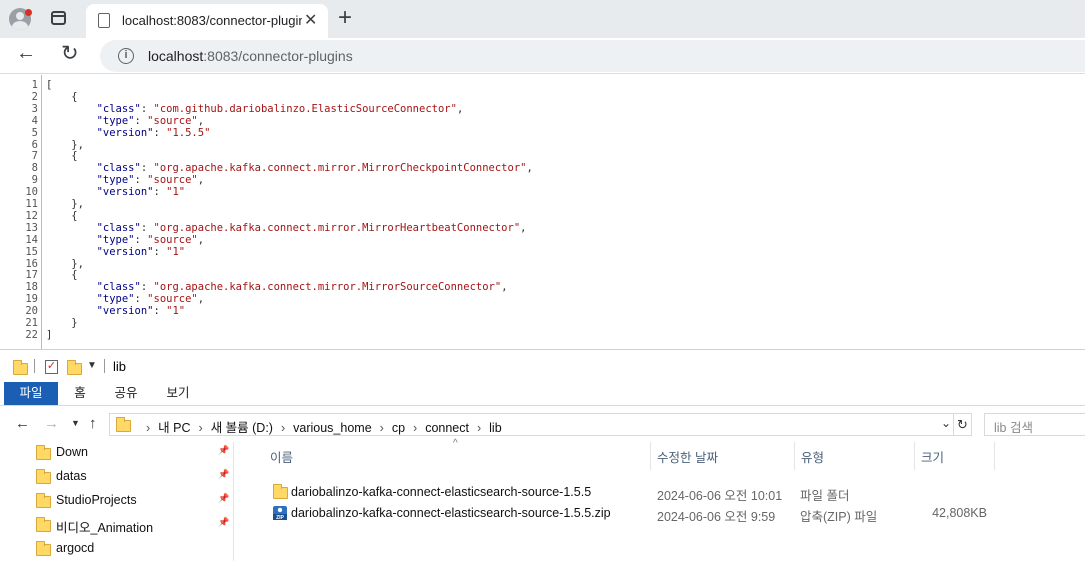  Describe the element at coordinates (174, 428) in the screenshot. I see `breadcrumb-item: 내 PC` at that location.